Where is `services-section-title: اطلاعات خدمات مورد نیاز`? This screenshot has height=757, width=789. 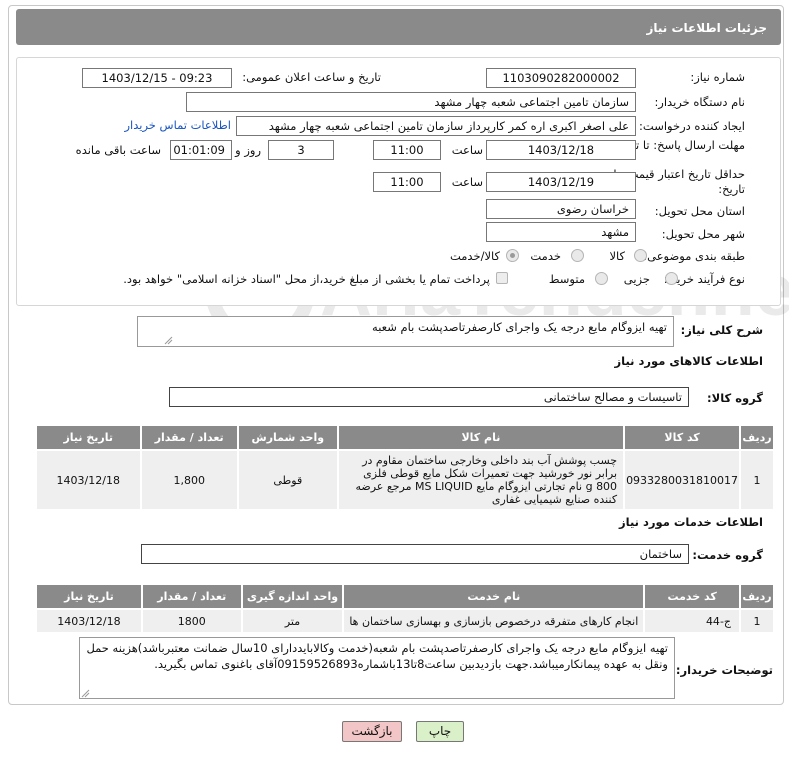
services-section-title: اطلاعات خدمات مورد نیاز is located at coordinates (691, 522).